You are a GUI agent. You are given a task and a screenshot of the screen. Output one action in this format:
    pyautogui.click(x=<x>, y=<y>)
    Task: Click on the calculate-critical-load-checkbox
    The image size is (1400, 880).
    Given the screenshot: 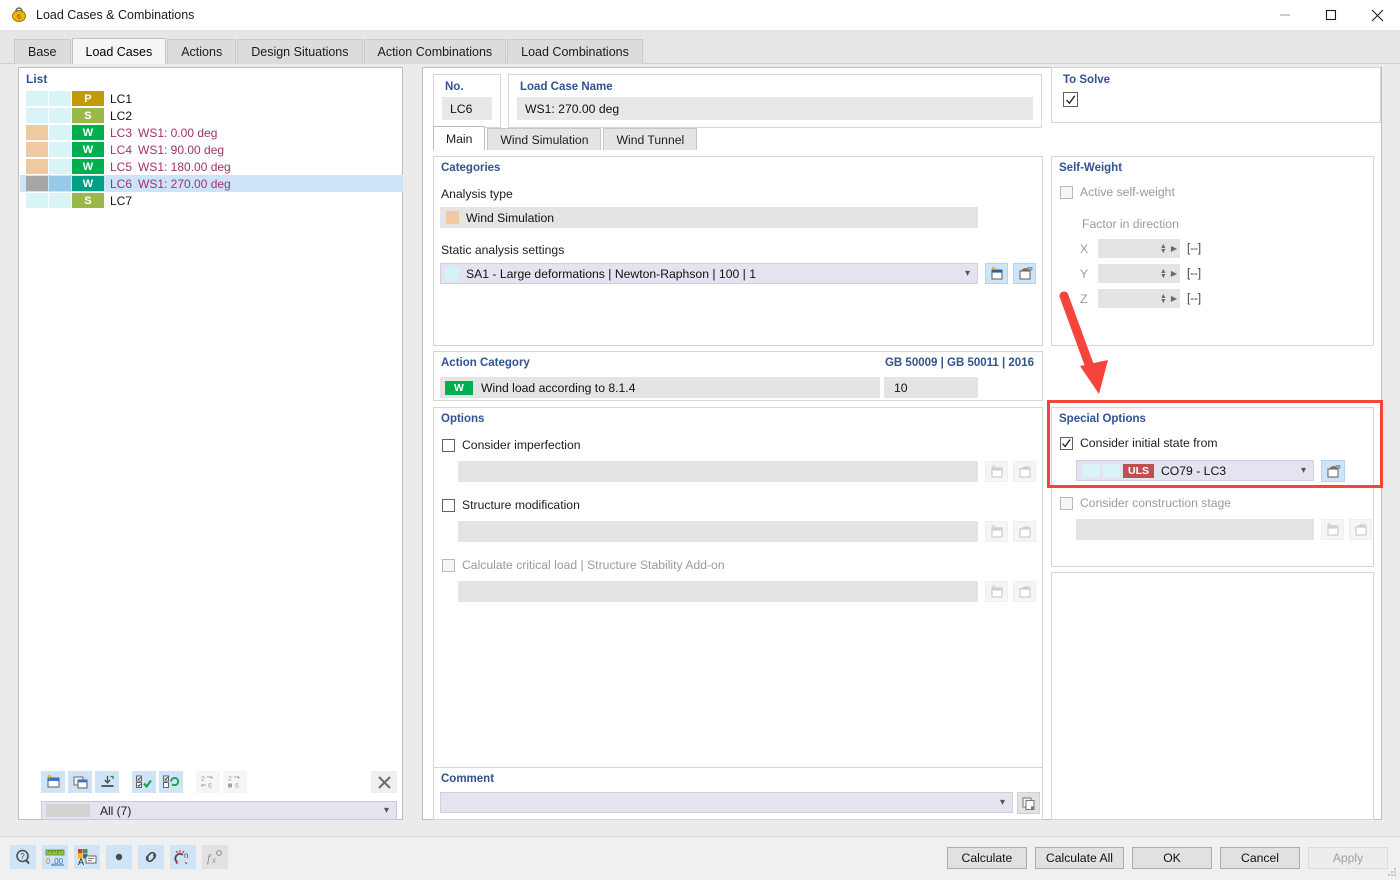 What is the action you would take?
    pyautogui.click(x=448, y=565)
    